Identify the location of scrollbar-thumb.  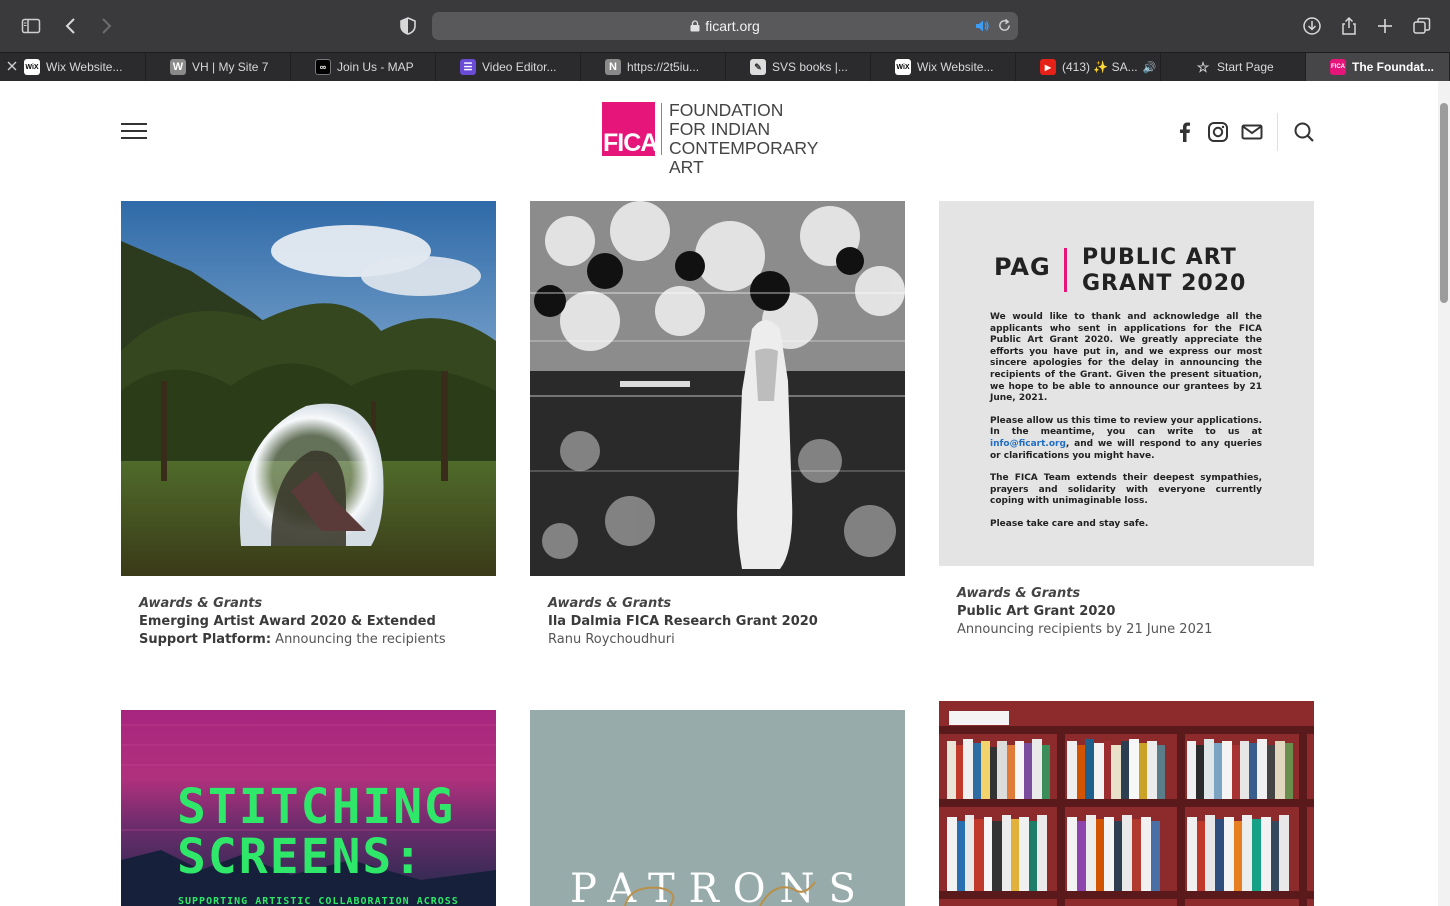
(1444, 203).